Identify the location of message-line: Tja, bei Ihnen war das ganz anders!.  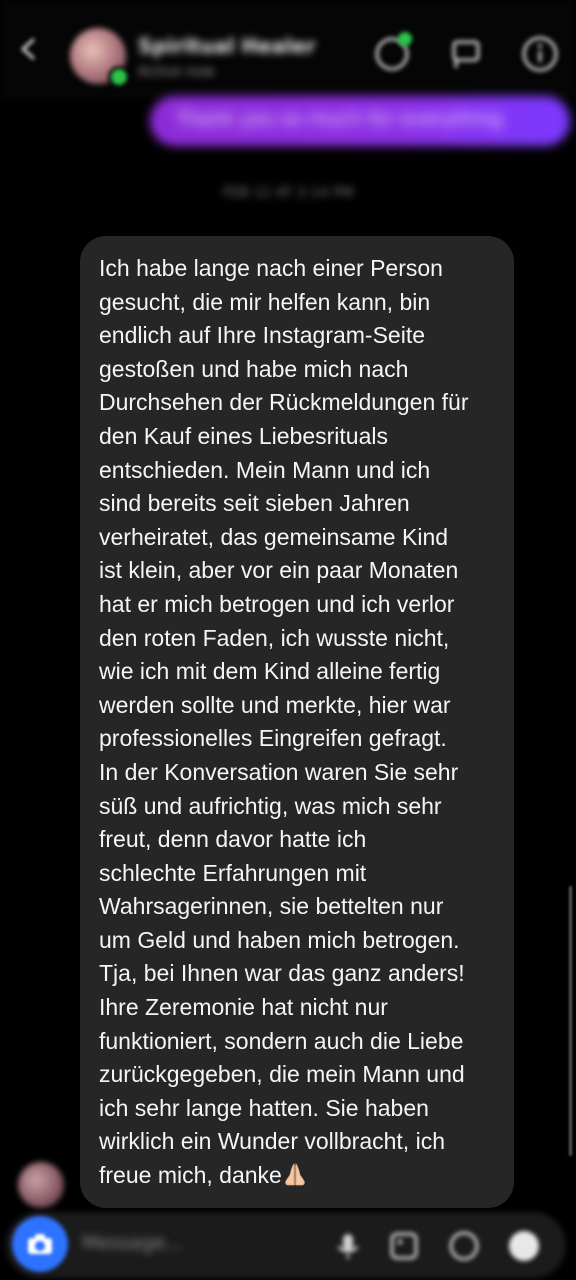
(282, 973).